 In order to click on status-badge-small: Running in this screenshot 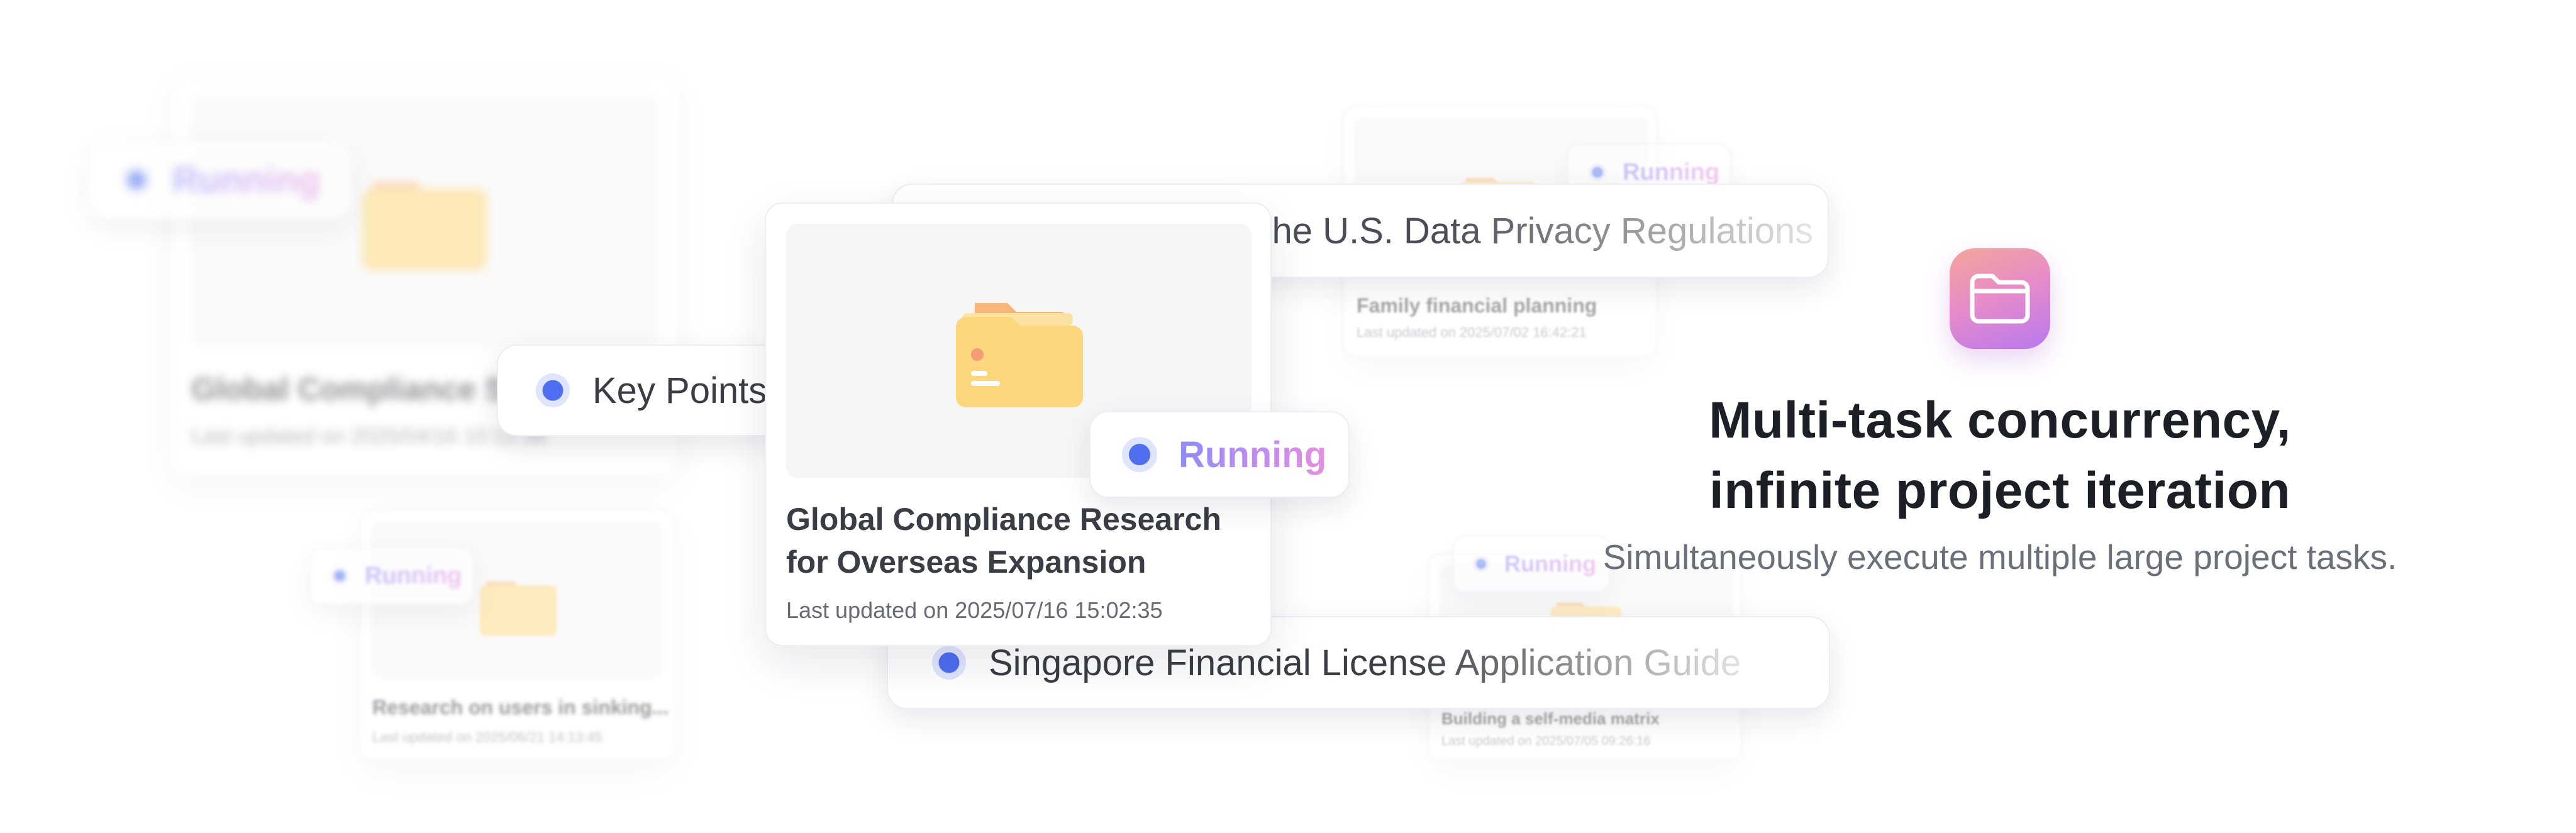, I will do `click(391, 576)`.